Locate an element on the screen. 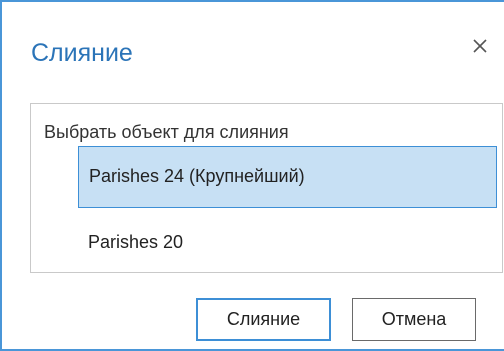 The image size is (504, 351). list-item-parishes-24: Parishes 24 (Крупнейший) is located at coordinates (287, 177).